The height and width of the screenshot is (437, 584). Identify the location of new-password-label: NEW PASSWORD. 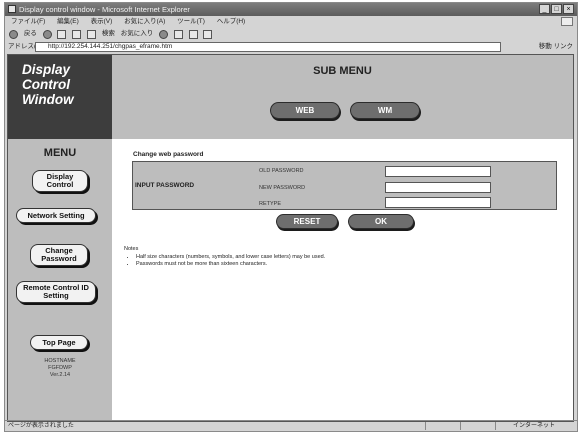
(282, 188).